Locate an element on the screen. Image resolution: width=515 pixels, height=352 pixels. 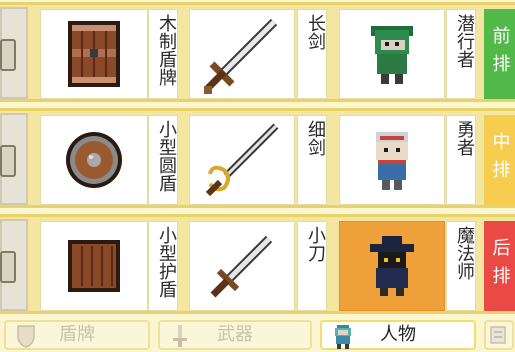
shield-name: 小型圆盾 is located at coordinates (163, 160).